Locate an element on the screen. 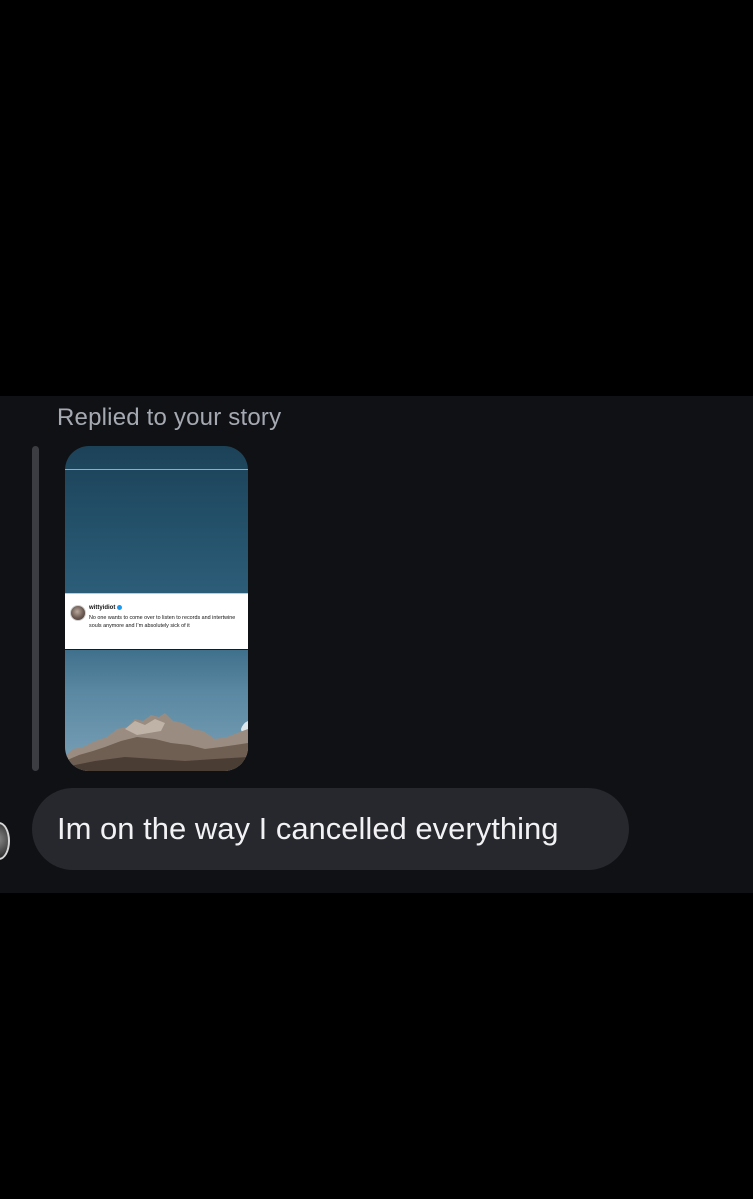  replied-to-story-label: Replied to your story is located at coordinates (169, 417).